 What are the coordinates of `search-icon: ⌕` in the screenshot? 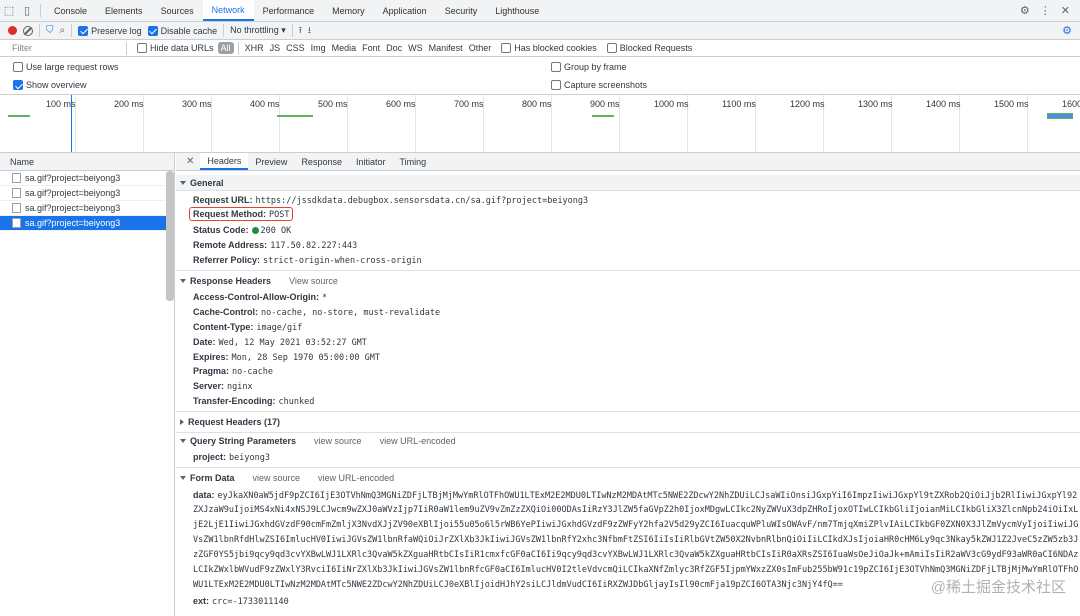 It's located at (63, 30).